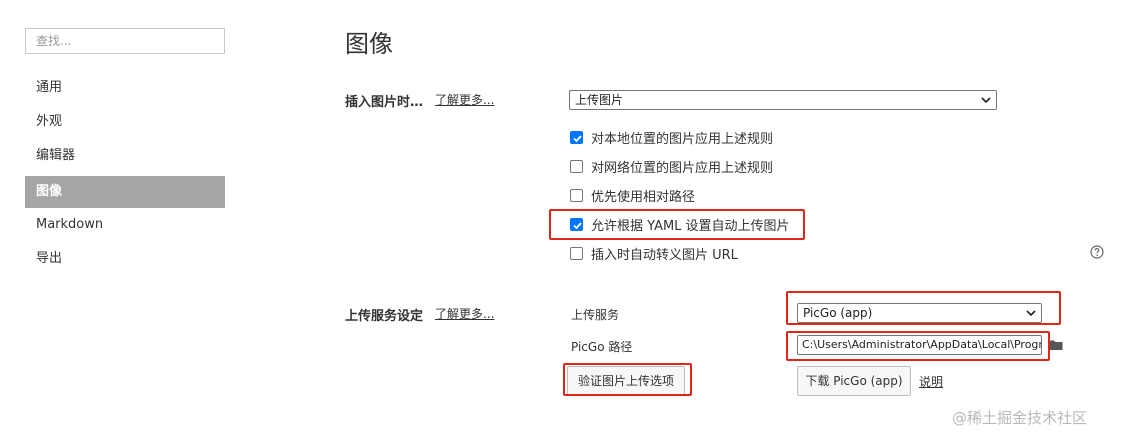 The image size is (1128, 443). What do you see at coordinates (595, 315) in the screenshot?
I see `upload-service-label: 上传服务` at bounding box center [595, 315].